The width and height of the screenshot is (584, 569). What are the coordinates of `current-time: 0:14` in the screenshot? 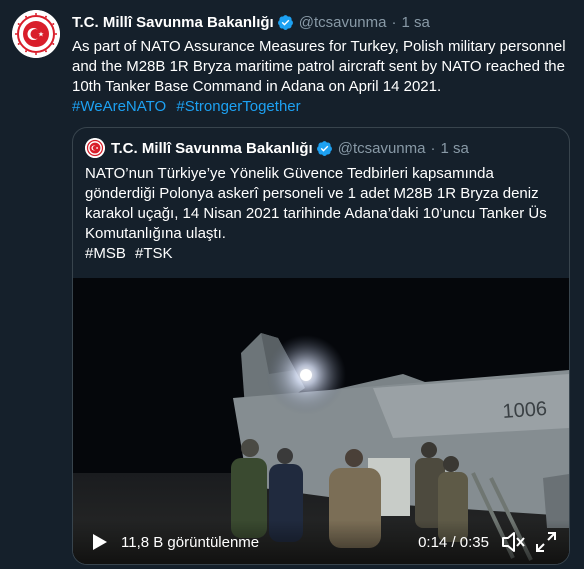 It's located at (433, 542).